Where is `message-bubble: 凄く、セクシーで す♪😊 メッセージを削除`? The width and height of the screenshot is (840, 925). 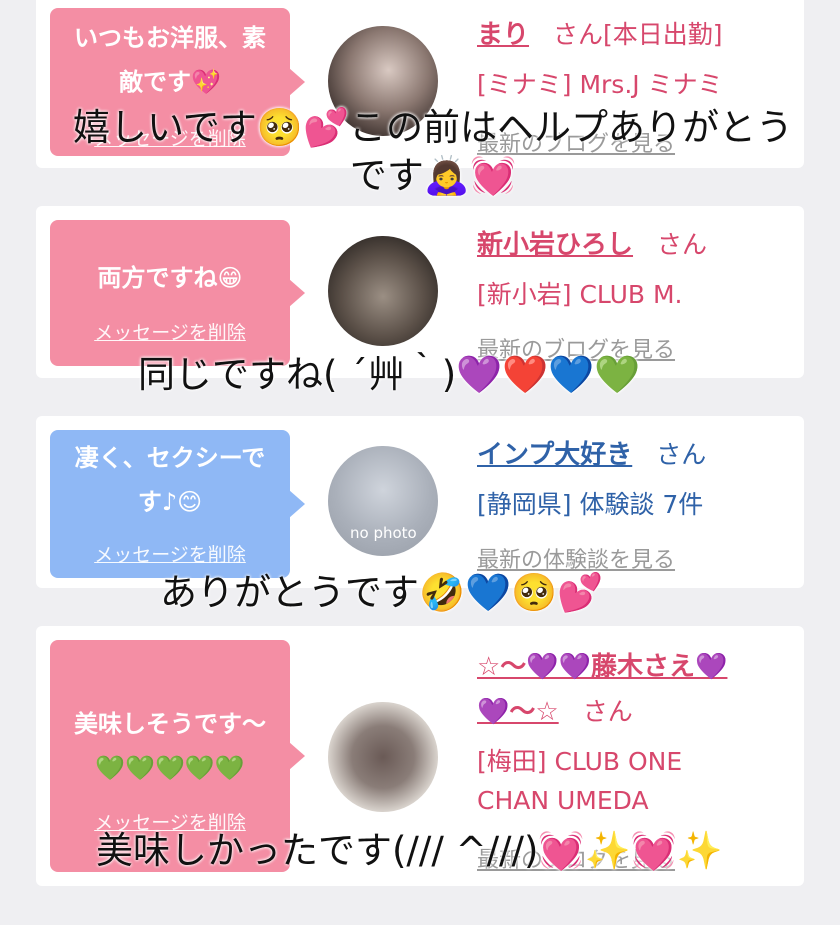 message-bubble: 凄く、セクシーで す♪😊 メッセージを削除 is located at coordinates (177, 504).